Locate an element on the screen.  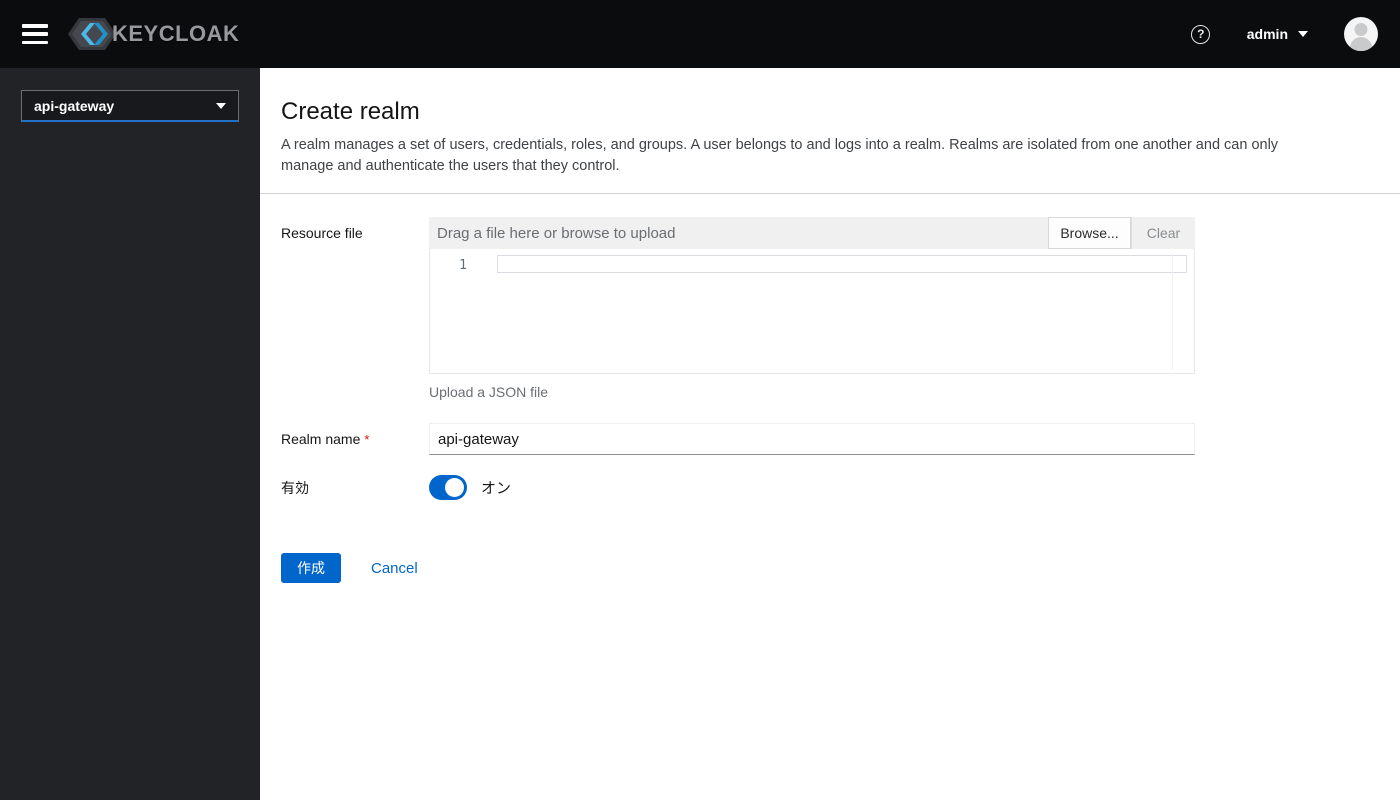
user-dropdown: admin is located at coordinates (1277, 34).